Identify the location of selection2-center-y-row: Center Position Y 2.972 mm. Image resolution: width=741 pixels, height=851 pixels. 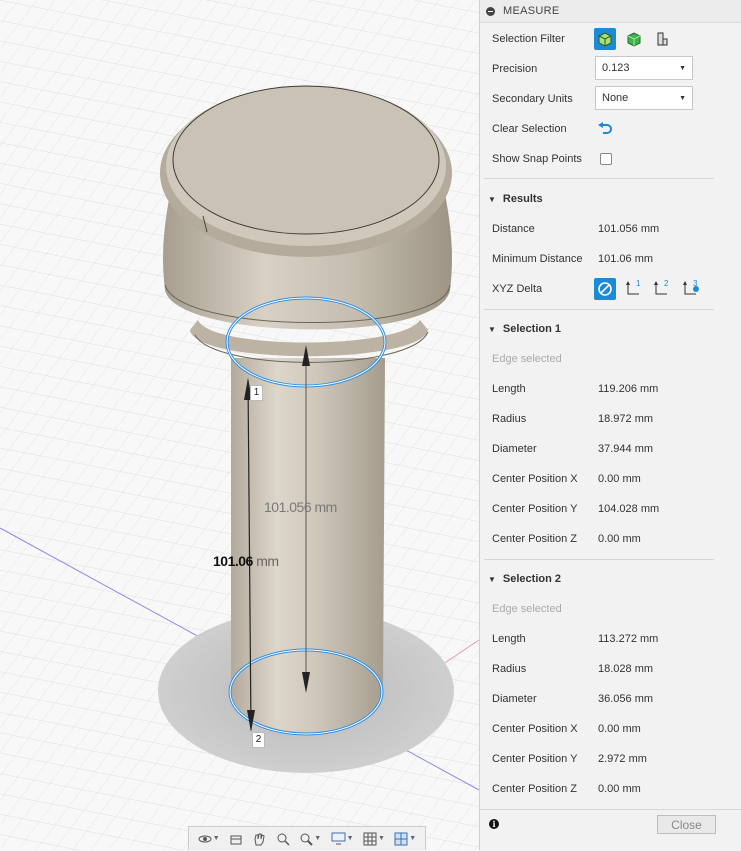
(610, 759).